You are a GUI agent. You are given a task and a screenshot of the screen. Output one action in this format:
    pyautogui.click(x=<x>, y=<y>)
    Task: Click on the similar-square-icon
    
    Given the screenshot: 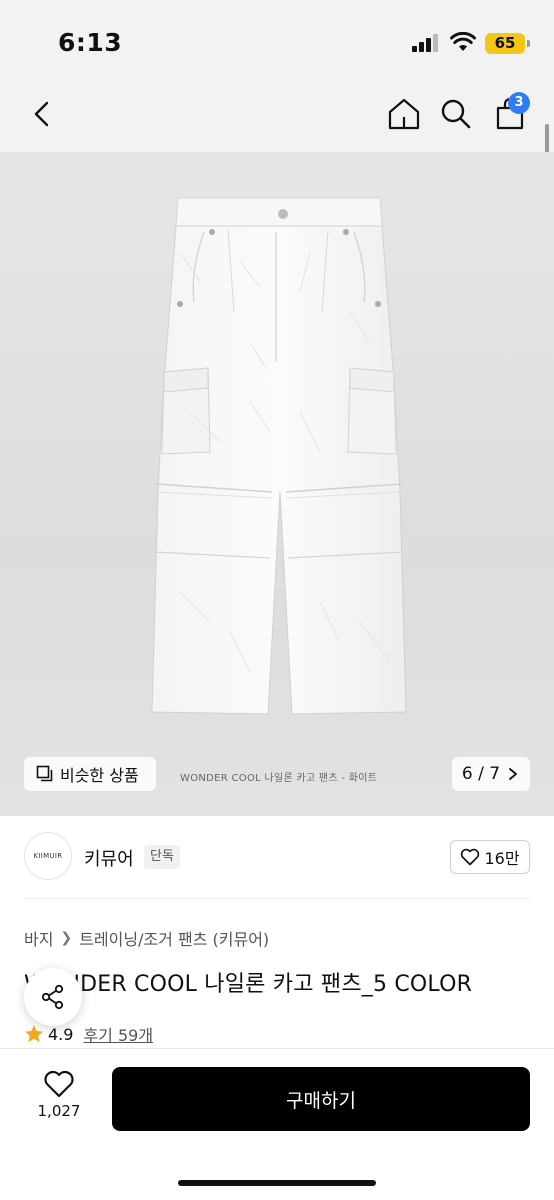 What is the action you would take?
    pyautogui.click(x=44, y=773)
    